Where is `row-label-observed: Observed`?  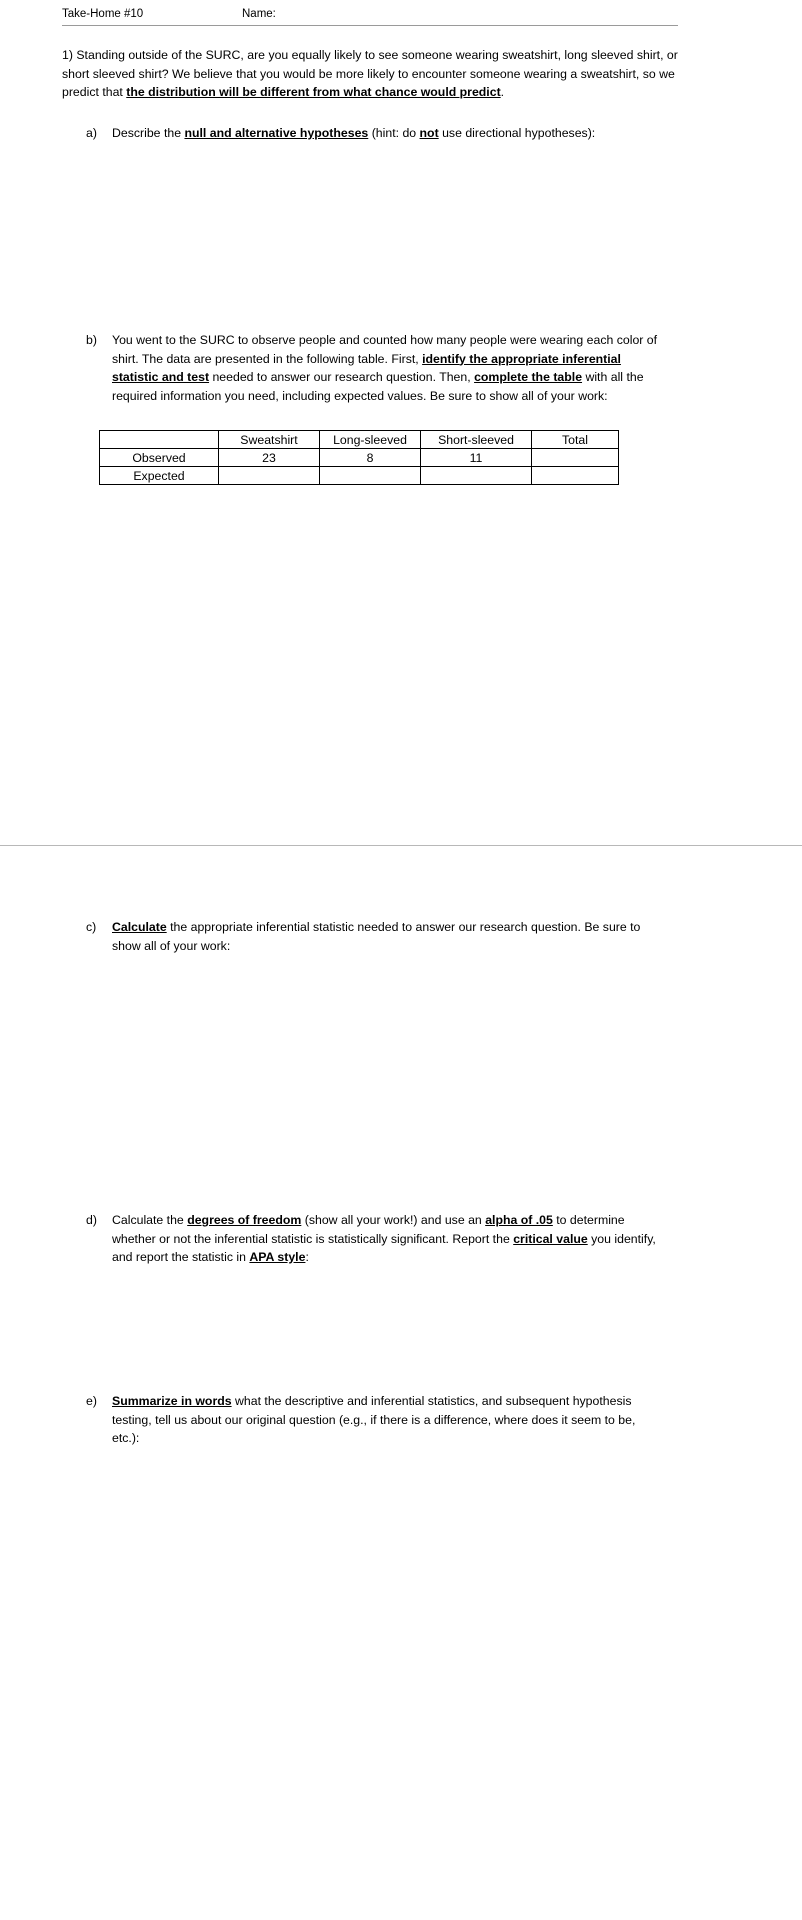
row-label-observed: Observed is located at coordinates (159, 457).